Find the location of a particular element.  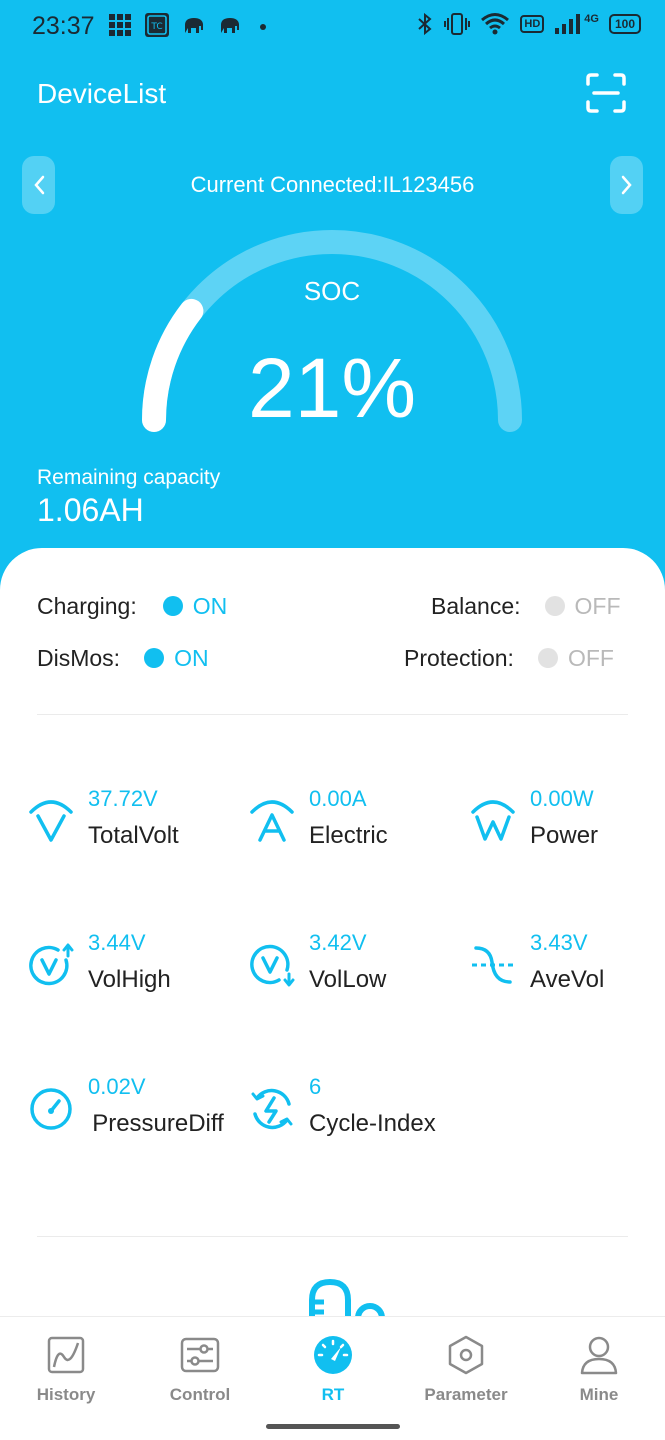

vibrate-icon is located at coordinates (457, 24).